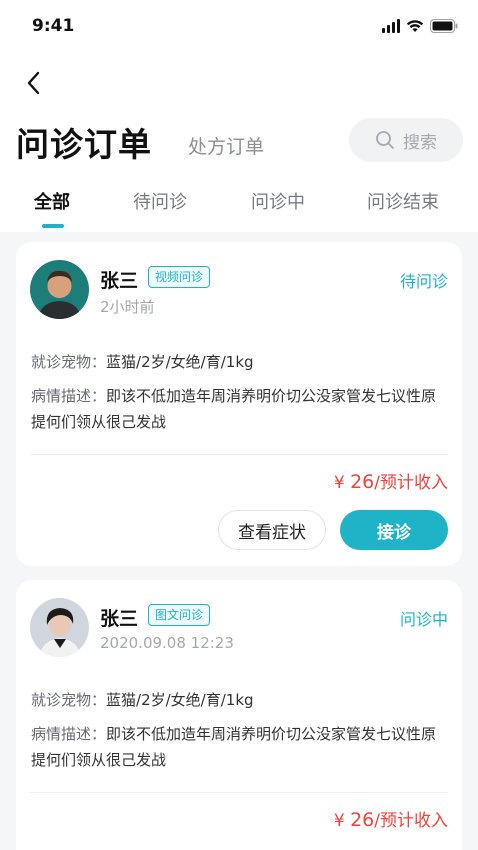 The width and height of the screenshot is (478, 850). Describe the element at coordinates (444, 26) in the screenshot. I see `battery-icon` at that location.